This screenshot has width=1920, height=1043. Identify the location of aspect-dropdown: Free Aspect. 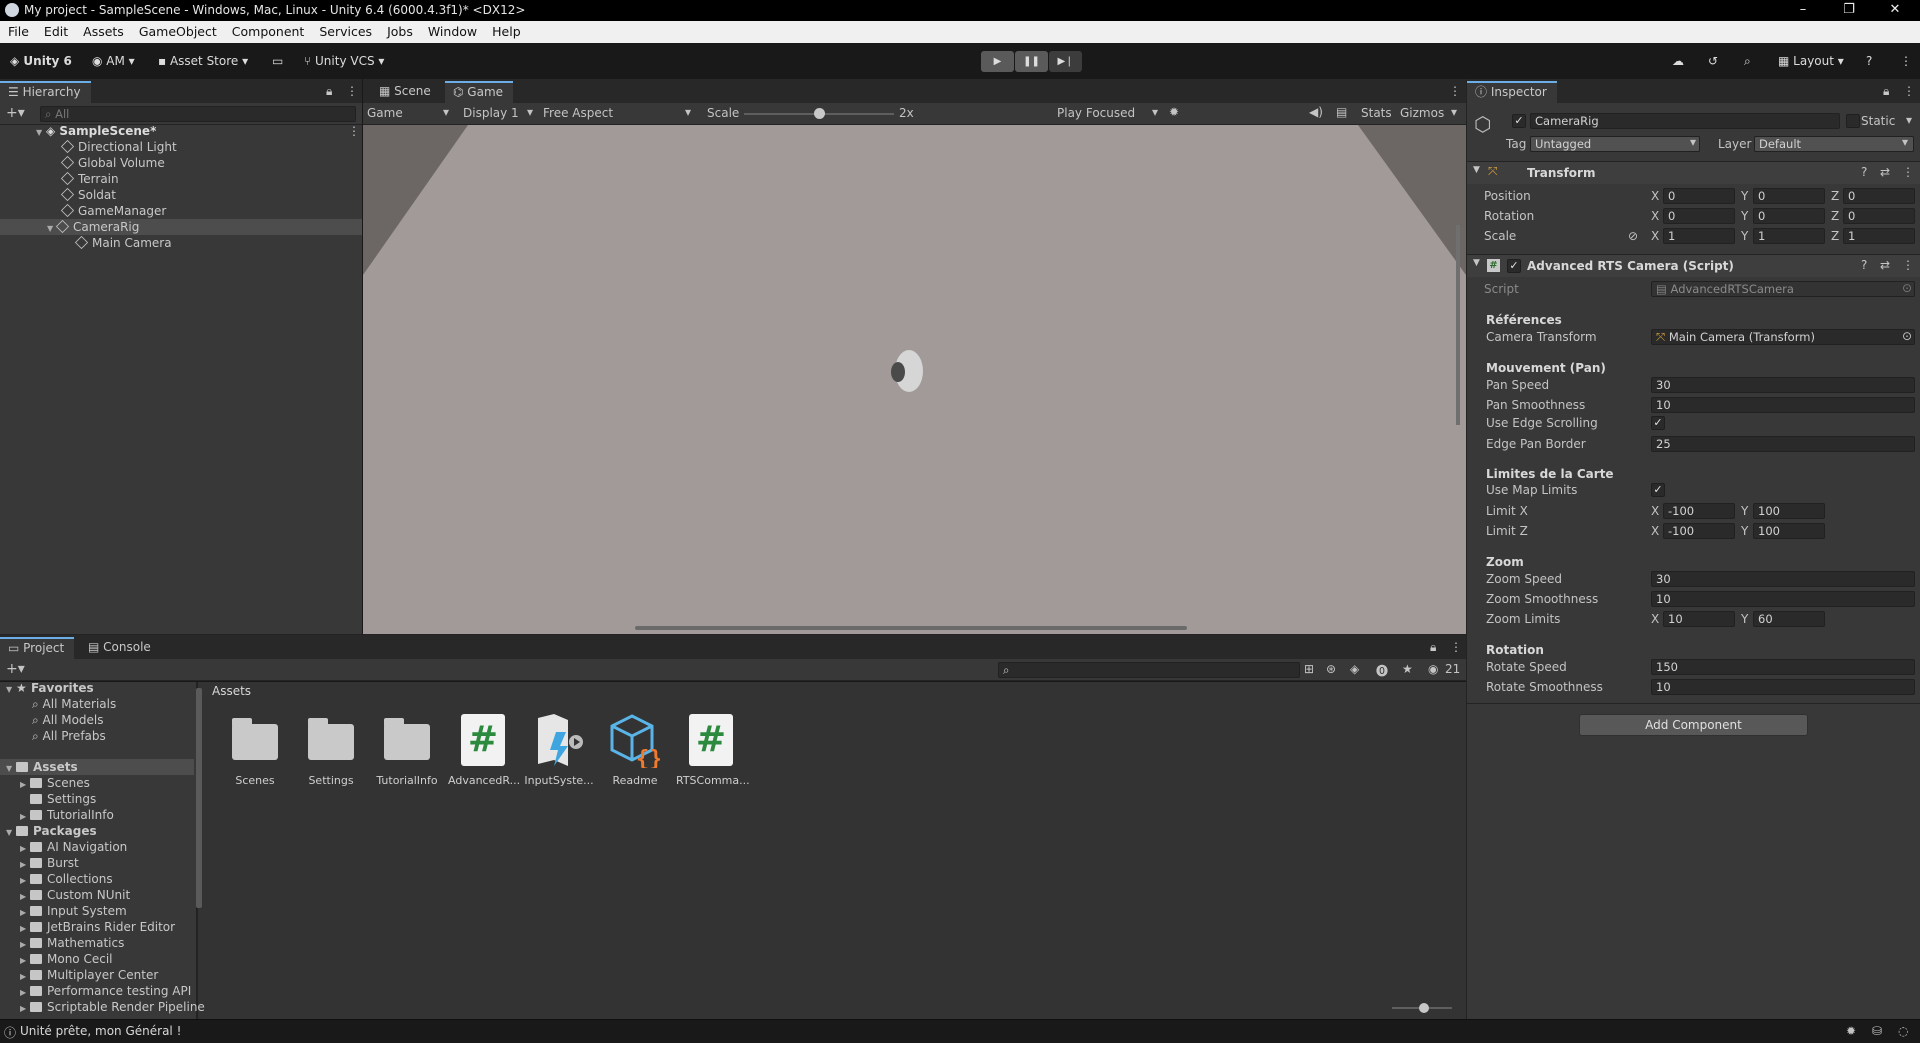
(578, 113).